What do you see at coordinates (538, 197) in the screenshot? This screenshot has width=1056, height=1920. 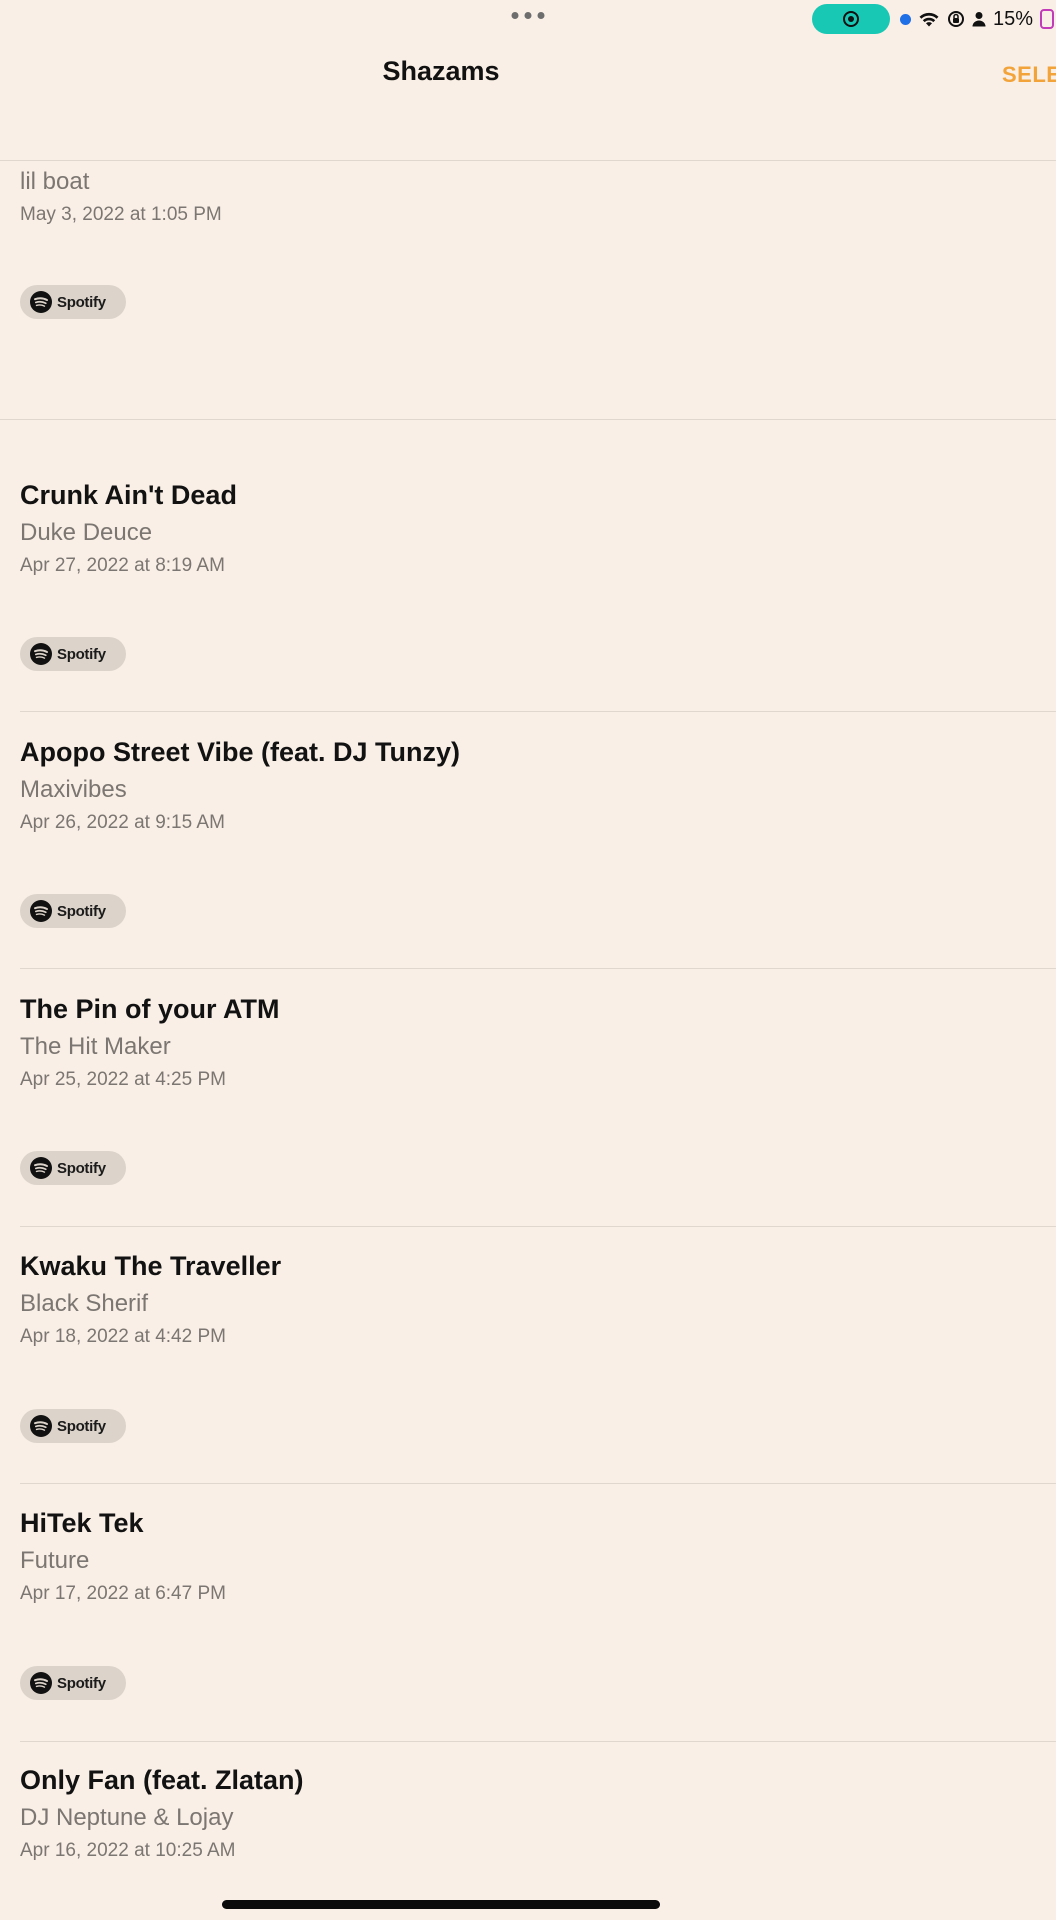 I see `list-item: lil boat May 3, 2022 at 1:05 PM` at bounding box center [538, 197].